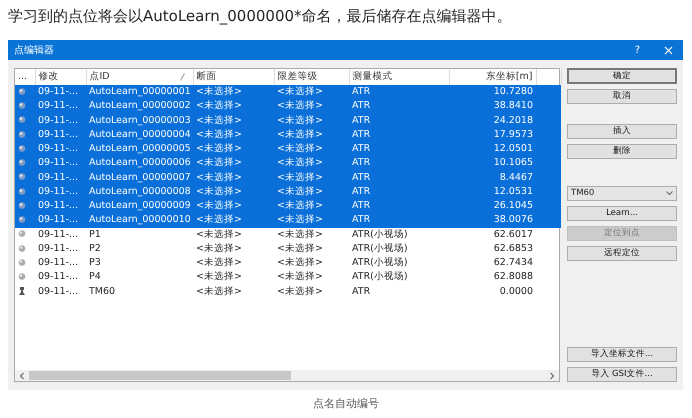 The width and height of the screenshot is (692, 418). I want to click on table-row: 09-11-... P3 <未选择> <未选择> ATR(小视场) 62.7434, so click(288, 263).